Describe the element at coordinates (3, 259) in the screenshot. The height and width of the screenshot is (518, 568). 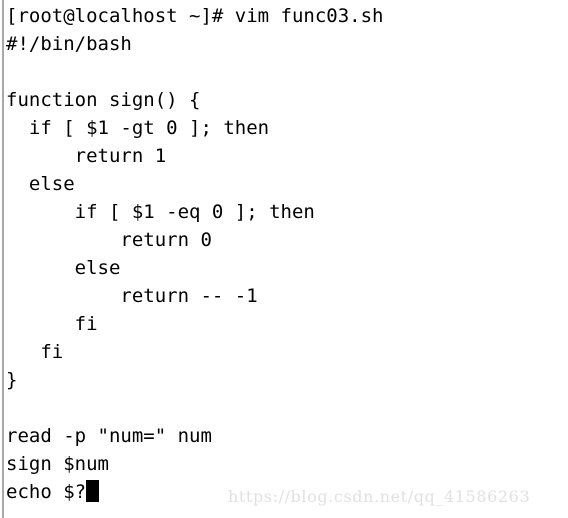
I see `terminal-left-border` at that location.